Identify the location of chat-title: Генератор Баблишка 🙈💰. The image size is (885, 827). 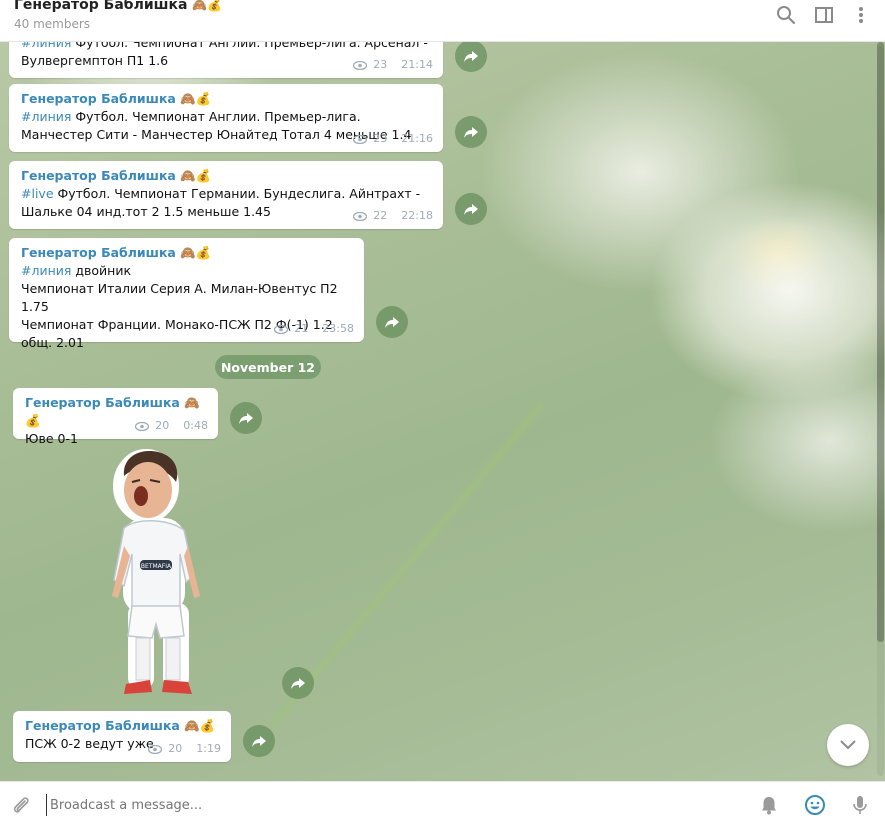
(118, 6).